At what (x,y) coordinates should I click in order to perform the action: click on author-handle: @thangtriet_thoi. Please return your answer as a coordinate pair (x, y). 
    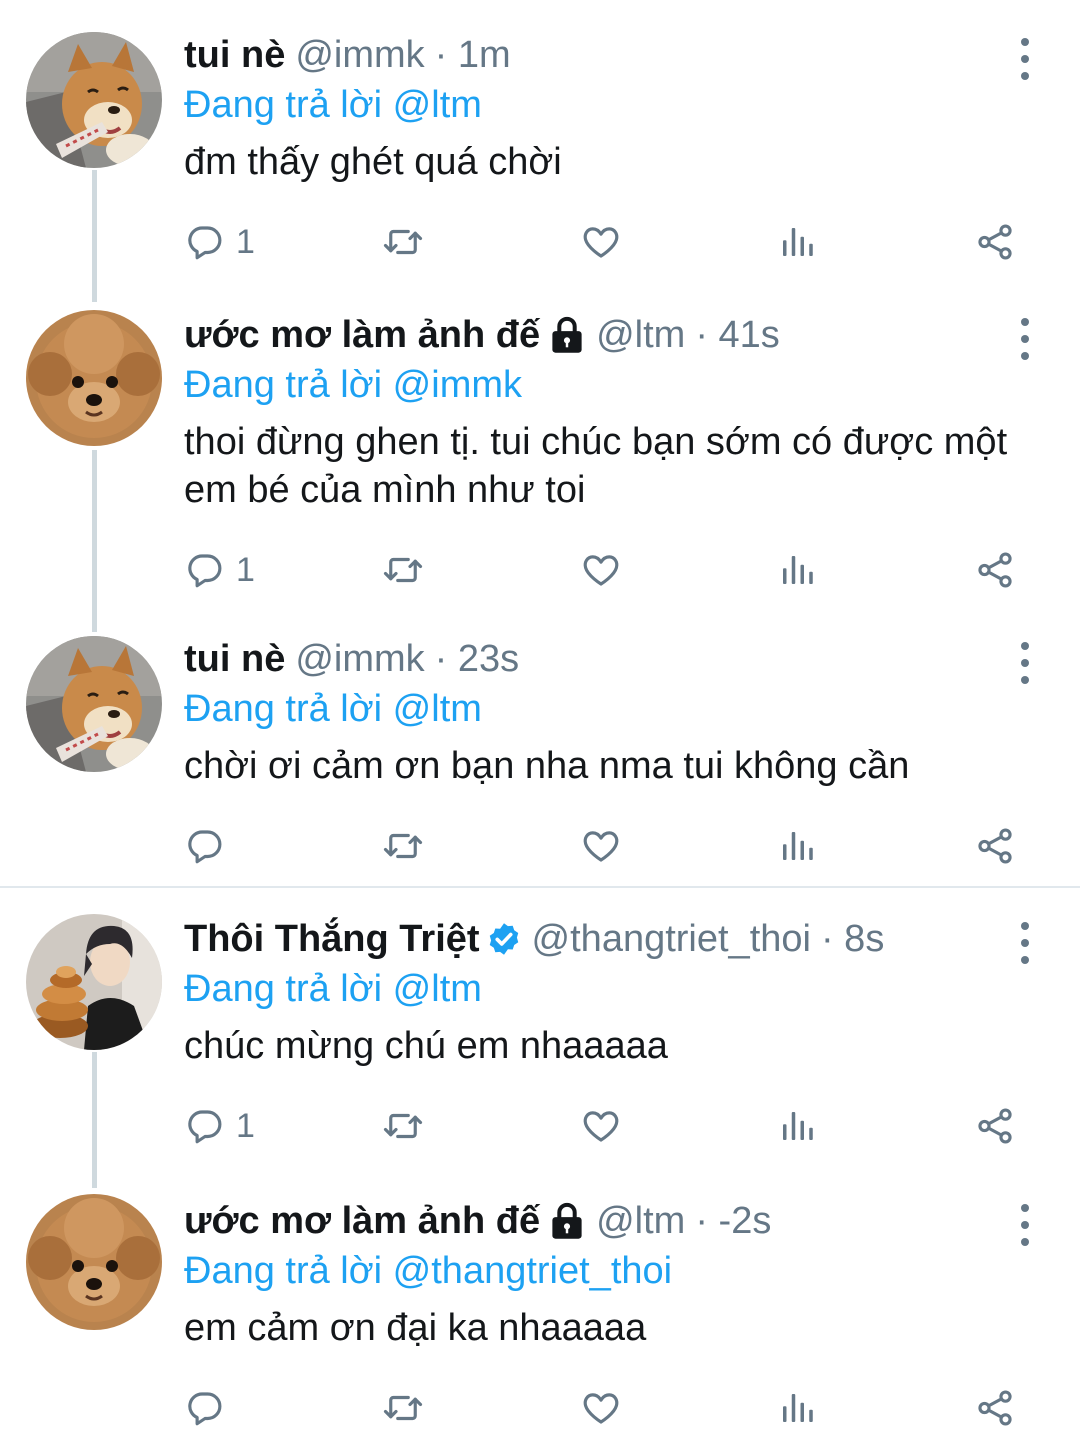
    Looking at the image, I should click on (671, 939).